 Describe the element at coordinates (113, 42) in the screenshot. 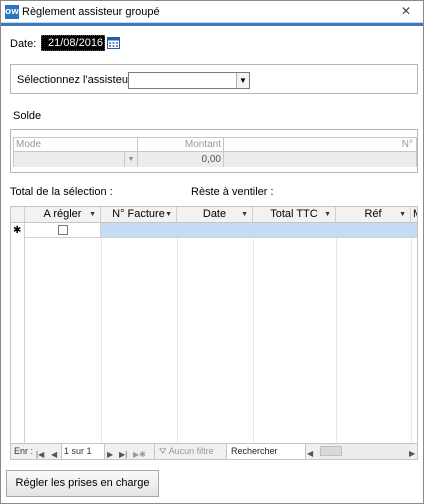

I see `calendar-icon` at that location.